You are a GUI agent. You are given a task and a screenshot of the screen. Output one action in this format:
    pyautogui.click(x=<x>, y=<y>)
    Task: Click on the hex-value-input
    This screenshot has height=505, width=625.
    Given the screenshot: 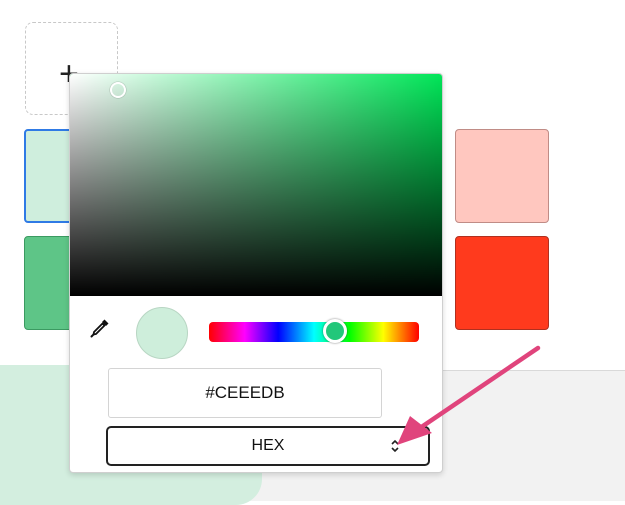 What is the action you would take?
    pyautogui.click(x=245, y=393)
    